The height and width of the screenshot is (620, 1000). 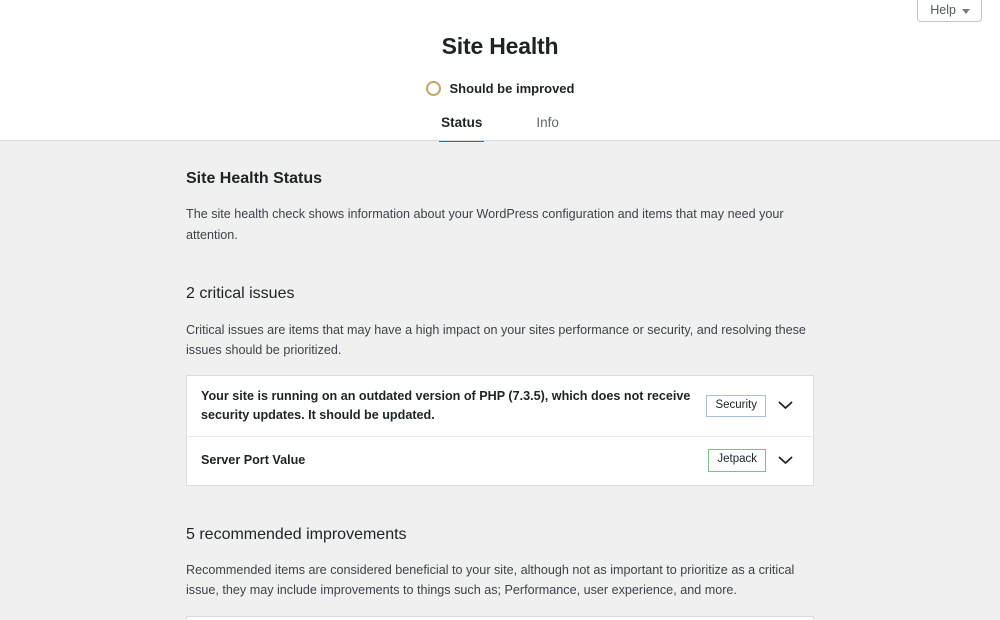 What do you see at coordinates (500, 129) in the screenshot?
I see `tab-list: Status Info` at bounding box center [500, 129].